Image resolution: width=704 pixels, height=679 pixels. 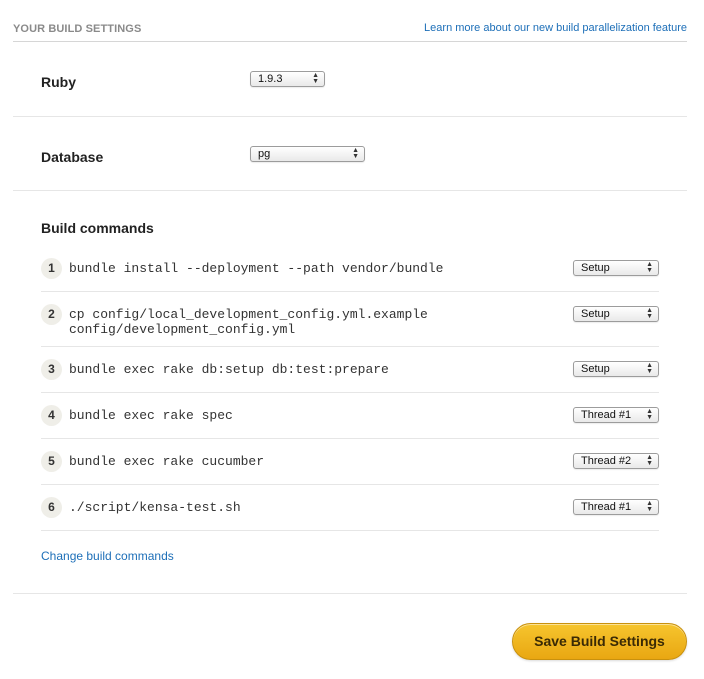 I want to click on ruby-version-value: 1.9.3, so click(x=270, y=79).